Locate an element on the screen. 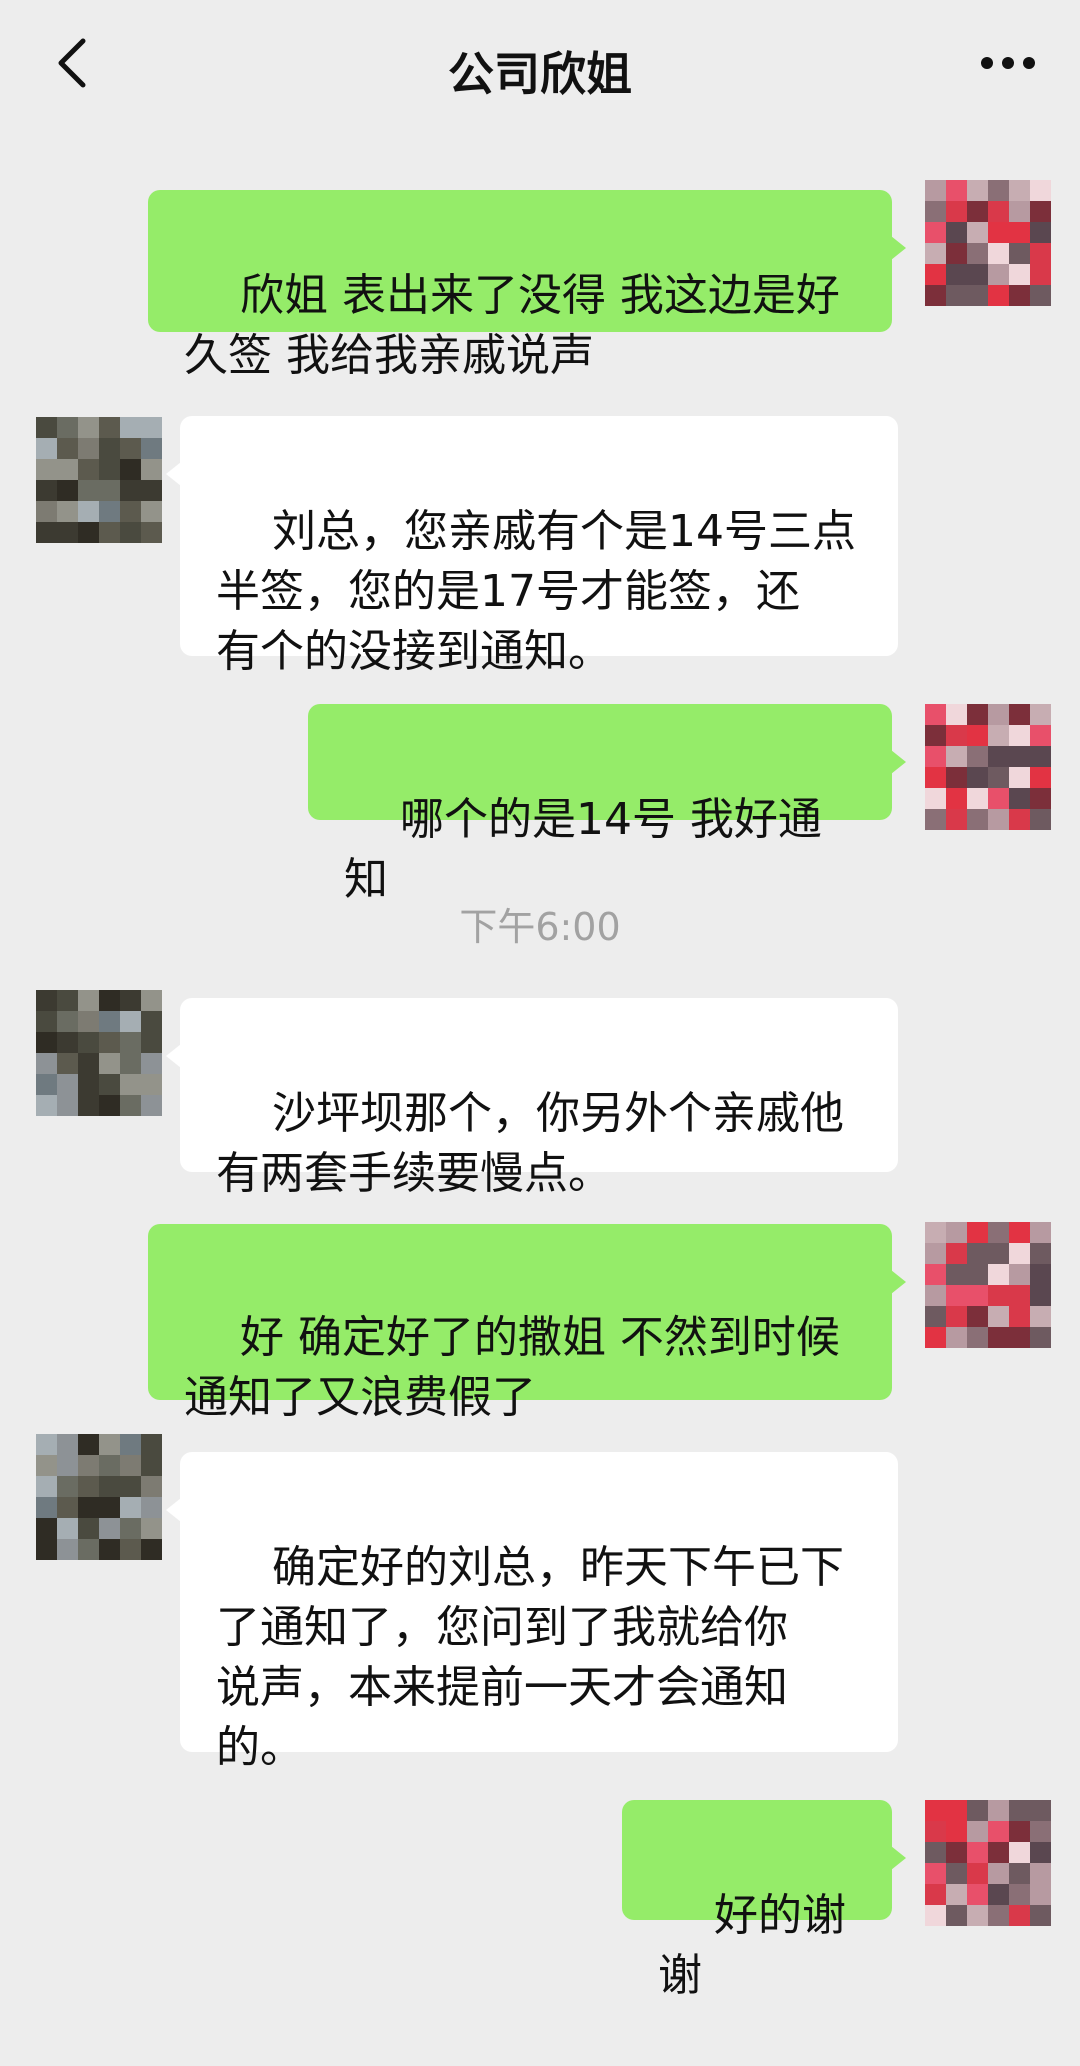 The height and width of the screenshot is (2066, 1080). more-options-button is located at coordinates (1008, 63).